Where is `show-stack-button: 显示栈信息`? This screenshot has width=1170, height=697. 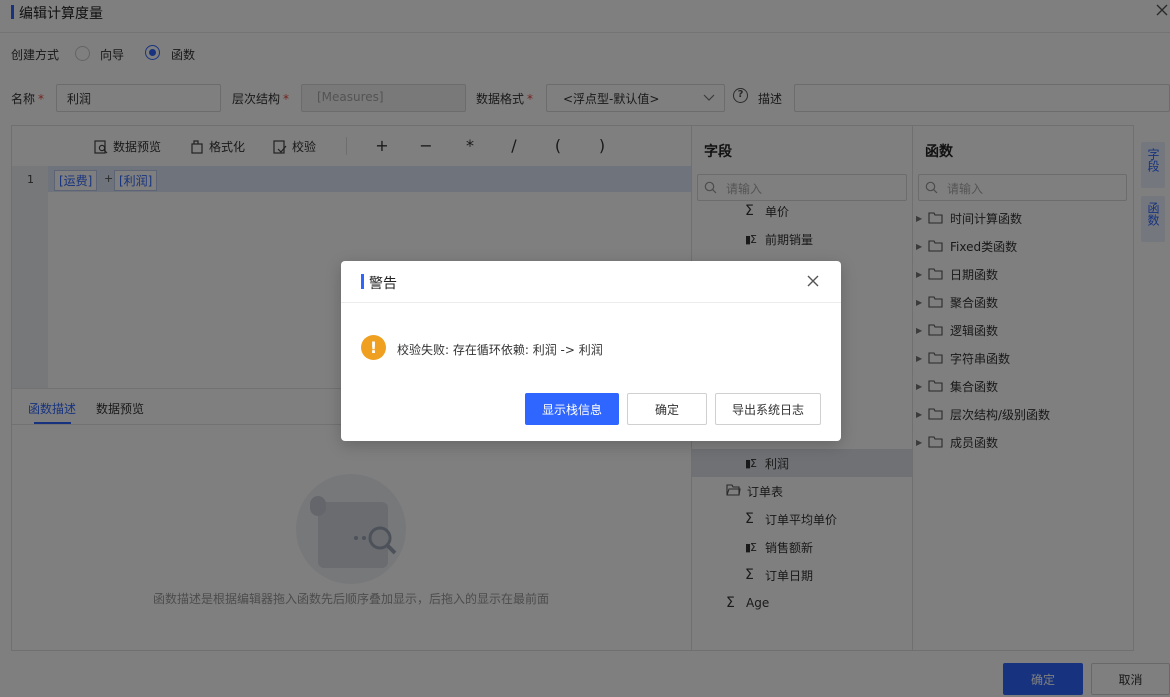 show-stack-button: 显示栈信息 is located at coordinates (572, 409).